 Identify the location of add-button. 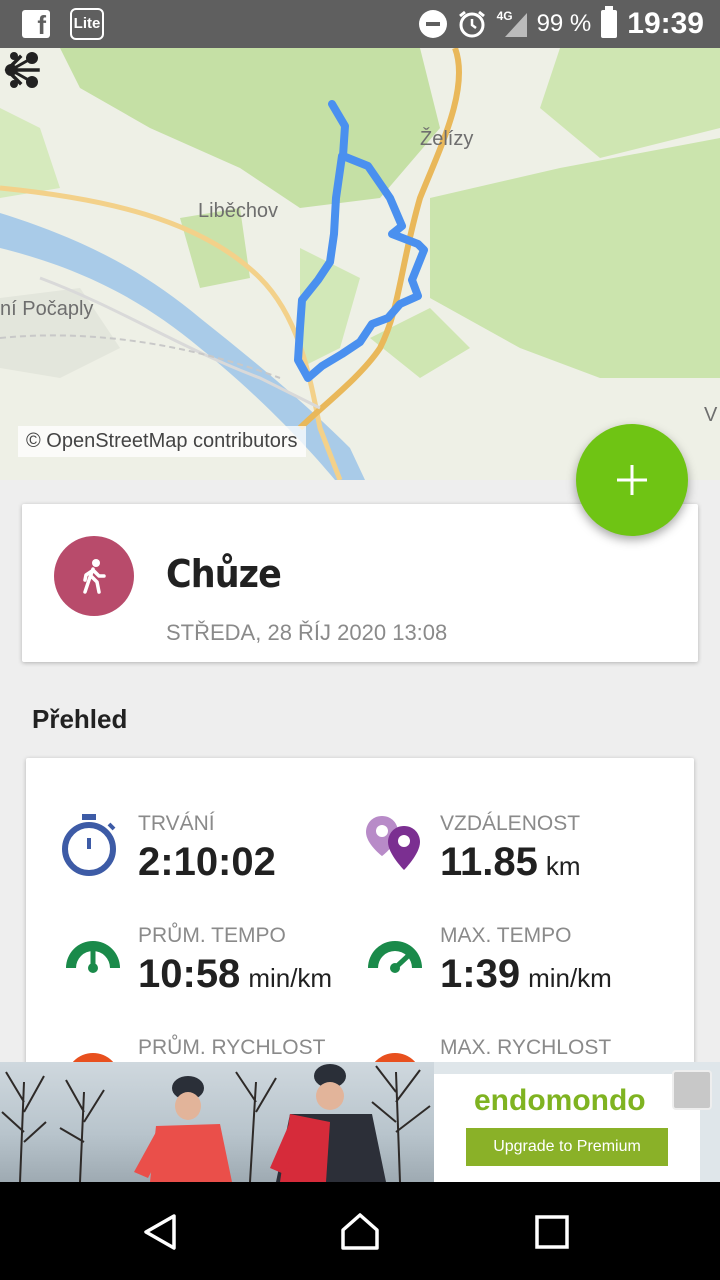
(632, 480).